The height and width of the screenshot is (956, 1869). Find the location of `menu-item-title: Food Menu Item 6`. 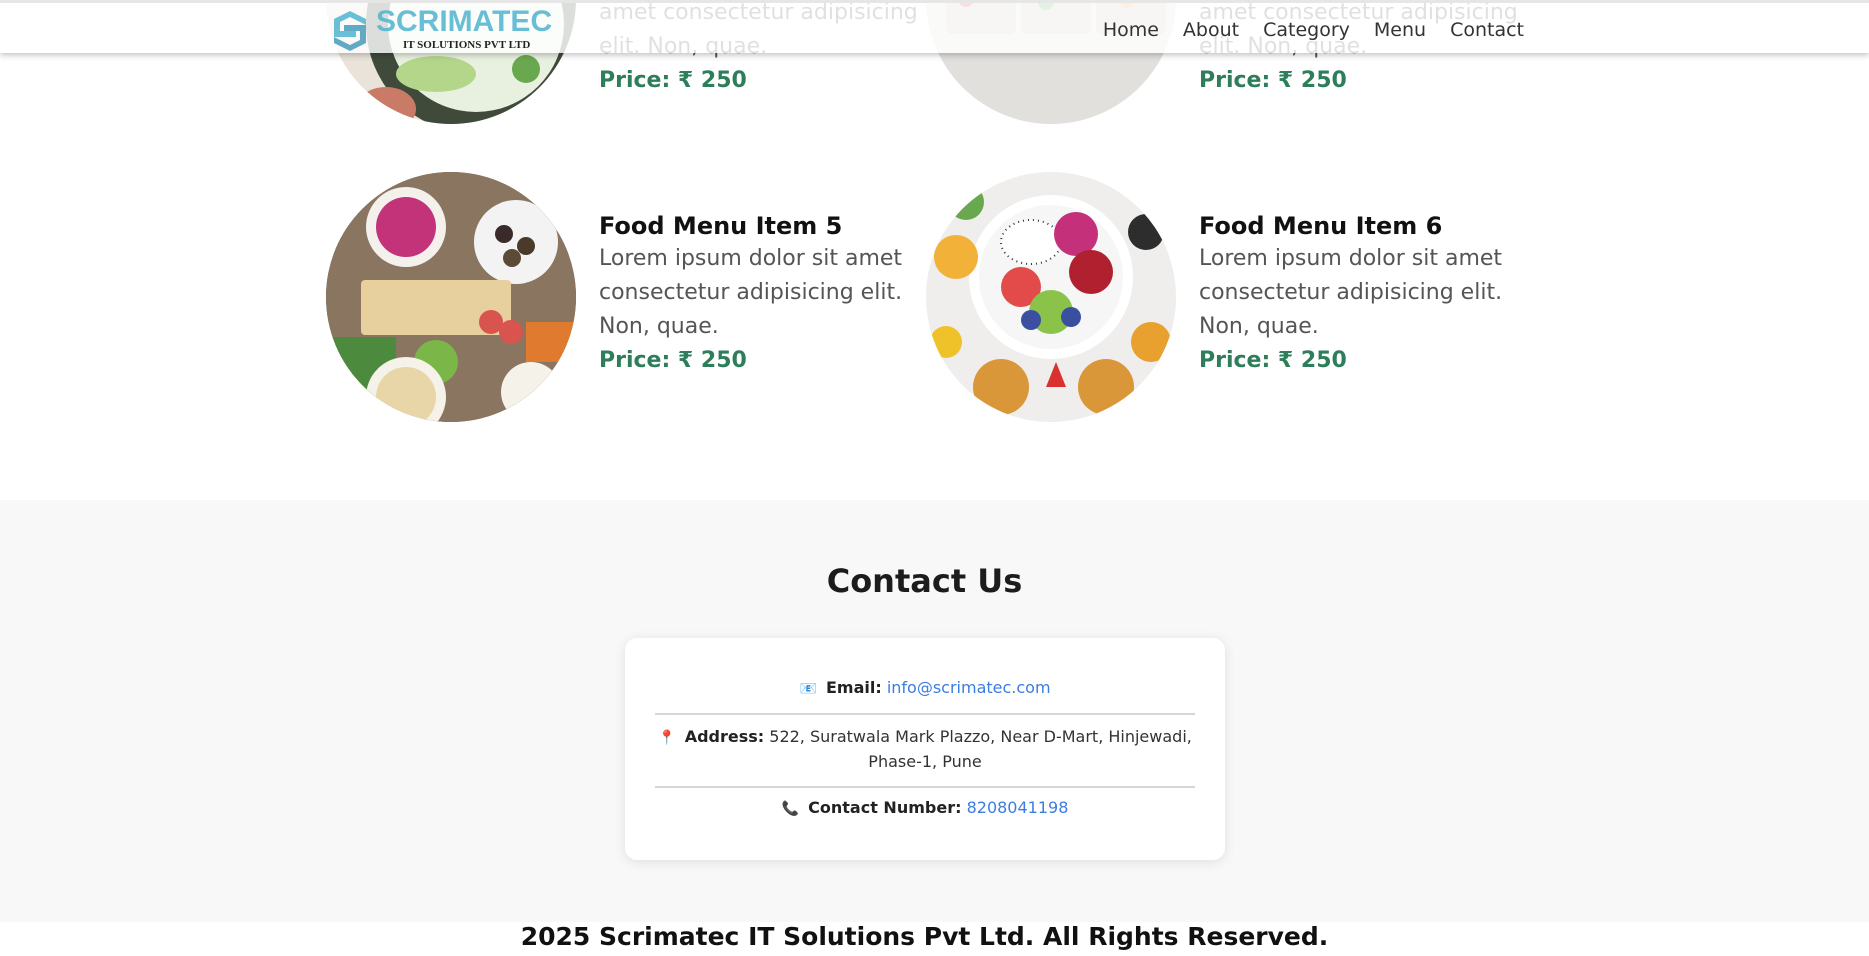

menu-item-title: Food Menu Item 6 is located at coordinates (1321, 226).